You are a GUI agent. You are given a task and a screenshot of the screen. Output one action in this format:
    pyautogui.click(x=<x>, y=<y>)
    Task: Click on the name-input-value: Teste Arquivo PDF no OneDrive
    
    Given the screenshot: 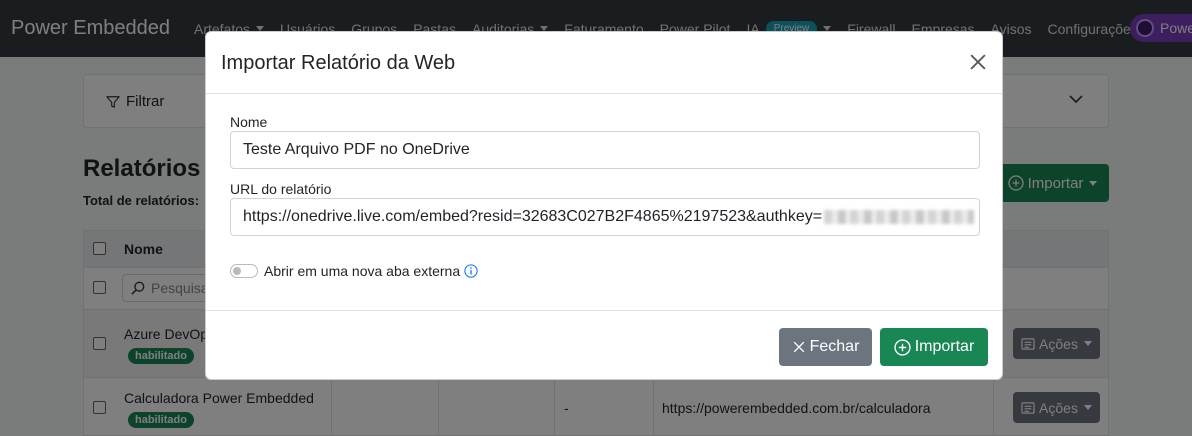 What is the action you would take?
    pyautogui.click(x=356, y=149)
    